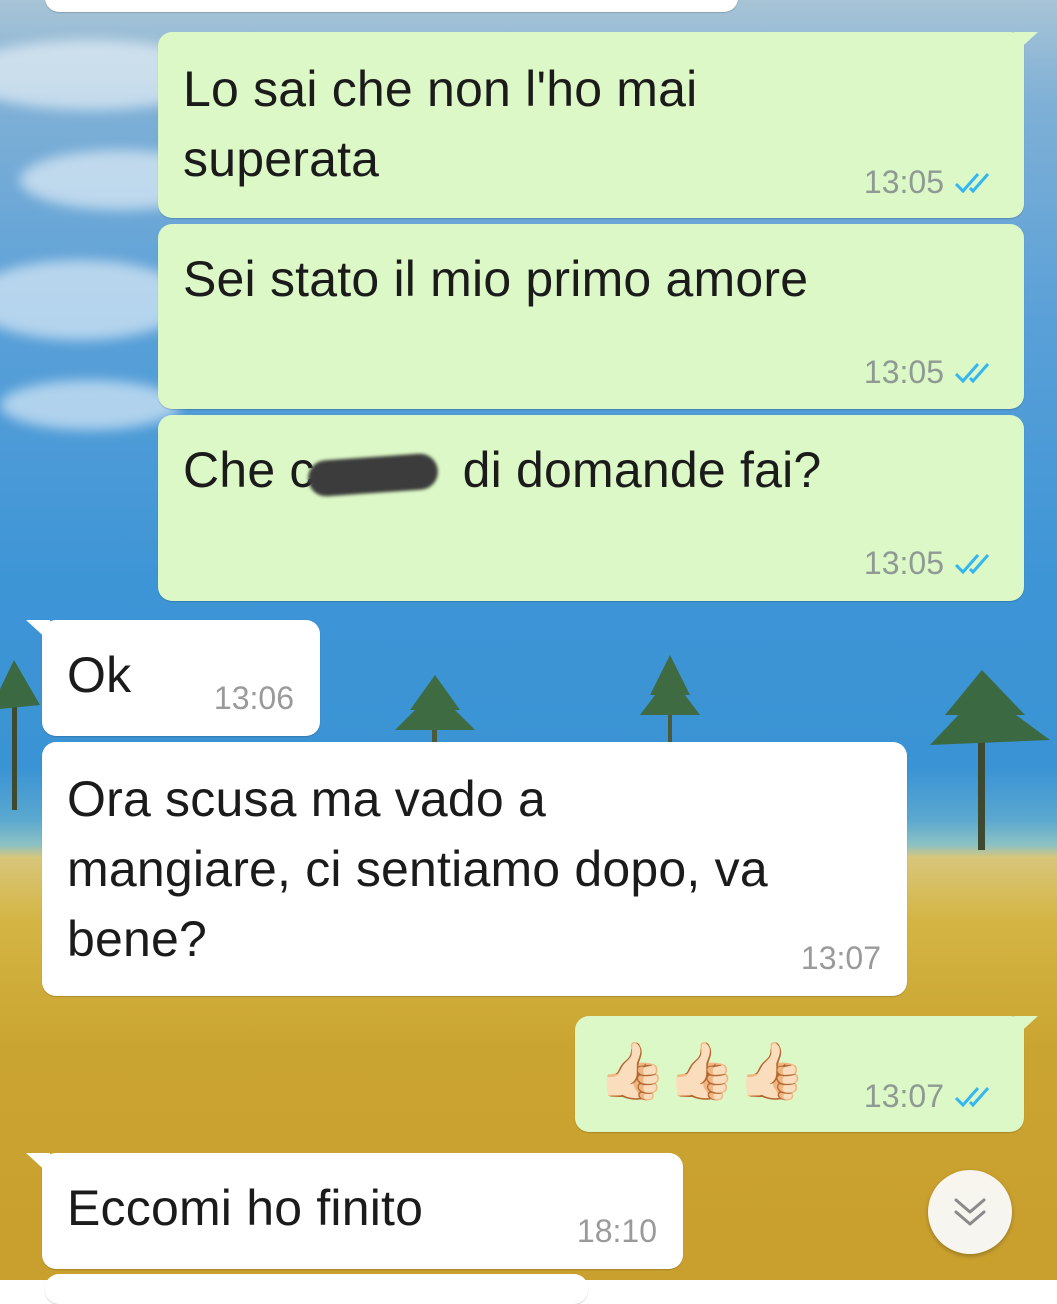  What do you see at coordinates (591, 316) in the screenshot?
I see `outgoing-message-bubble: Sei stato il mio primo amore 13:05` at bounding box center [591, 316].